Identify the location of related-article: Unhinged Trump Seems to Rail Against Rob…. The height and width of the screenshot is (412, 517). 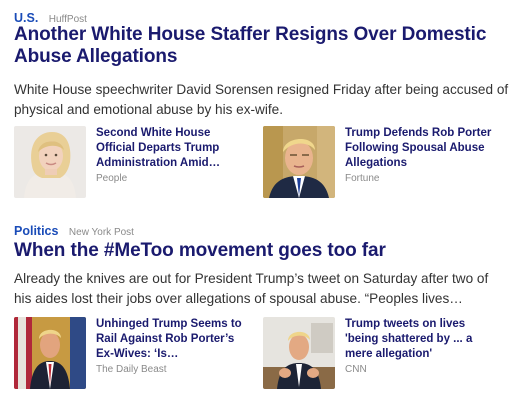
(128, 355).